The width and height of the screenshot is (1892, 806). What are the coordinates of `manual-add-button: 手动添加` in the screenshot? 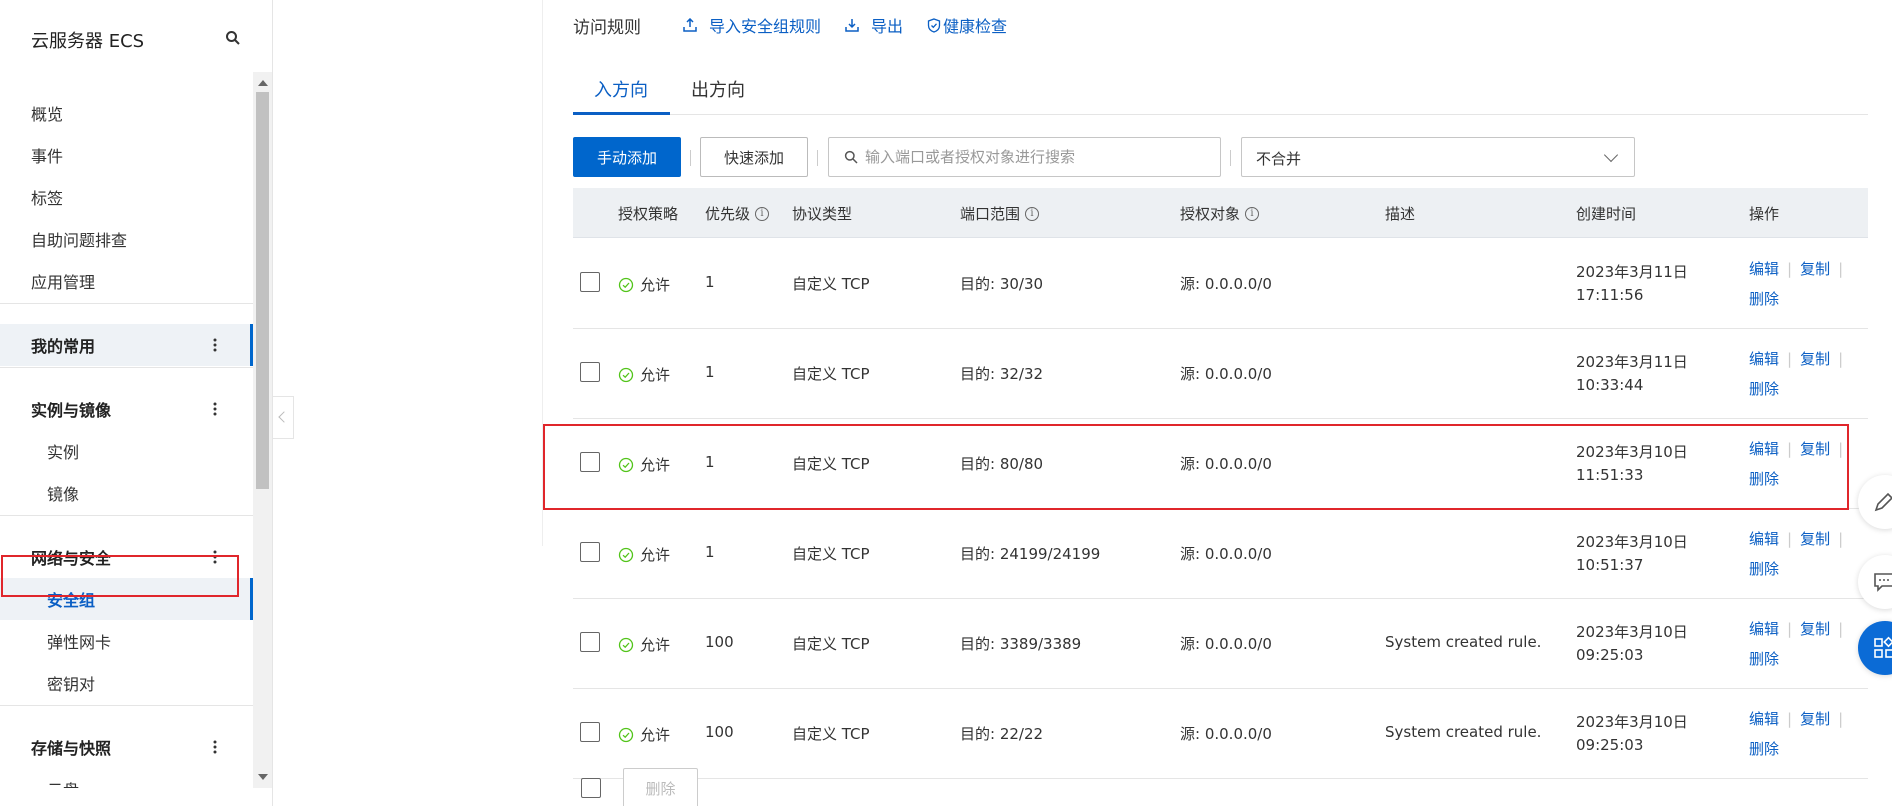 It's located at (627, 157).